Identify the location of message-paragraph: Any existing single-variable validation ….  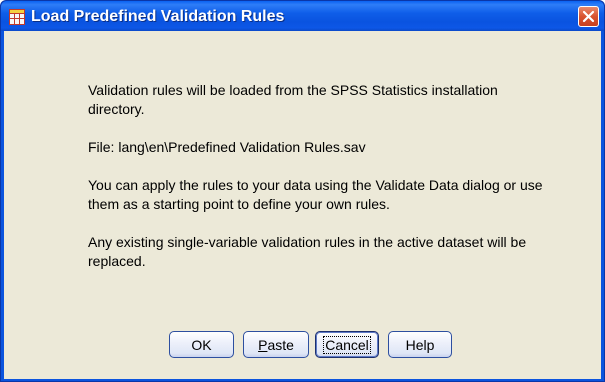
(307, 251).